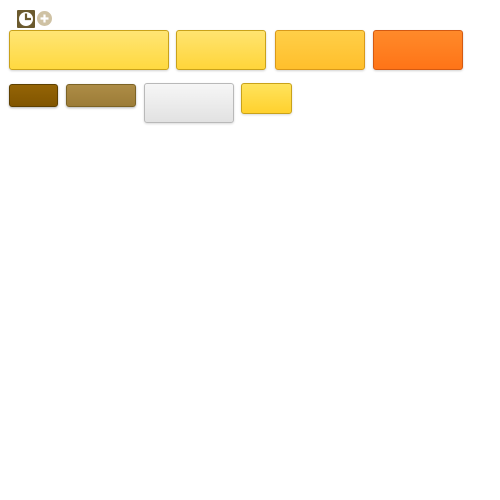  Describe the element at coordinates (320, 50) in the screenshot. I see `swatch-amber` at that location.